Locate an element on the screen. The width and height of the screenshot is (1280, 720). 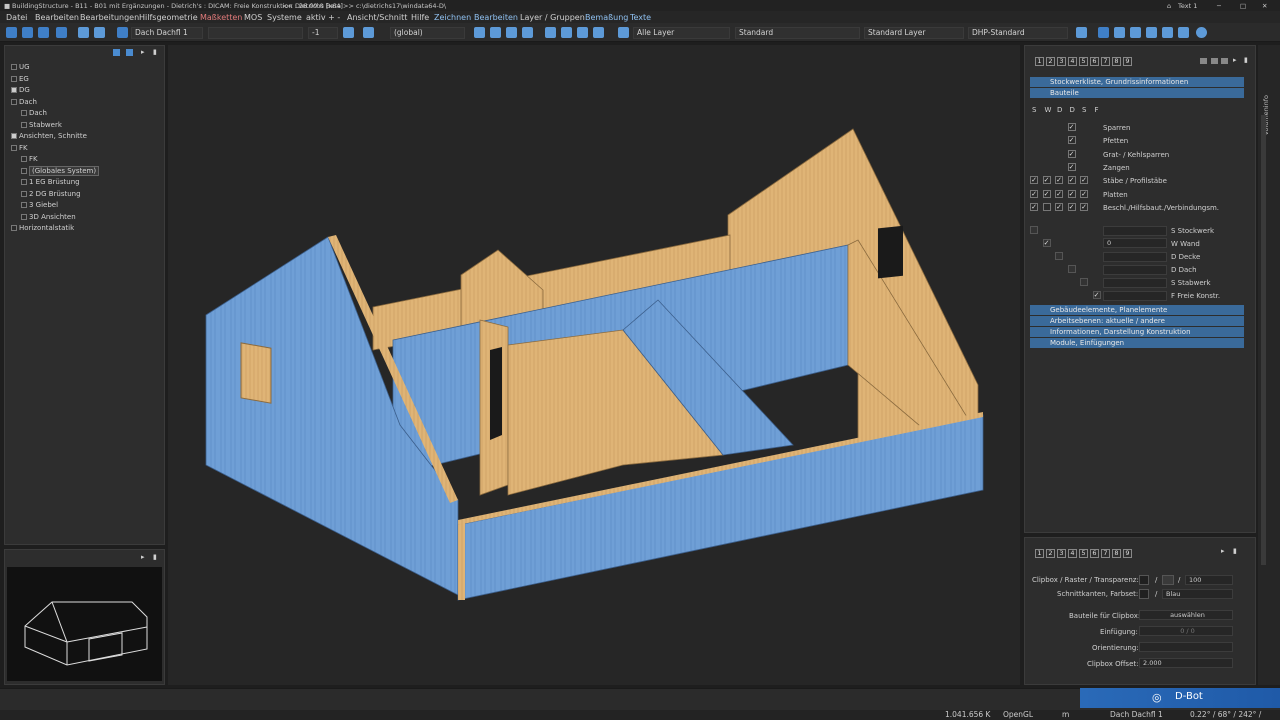
orientierung-input is located at coordinates (1186, 647).